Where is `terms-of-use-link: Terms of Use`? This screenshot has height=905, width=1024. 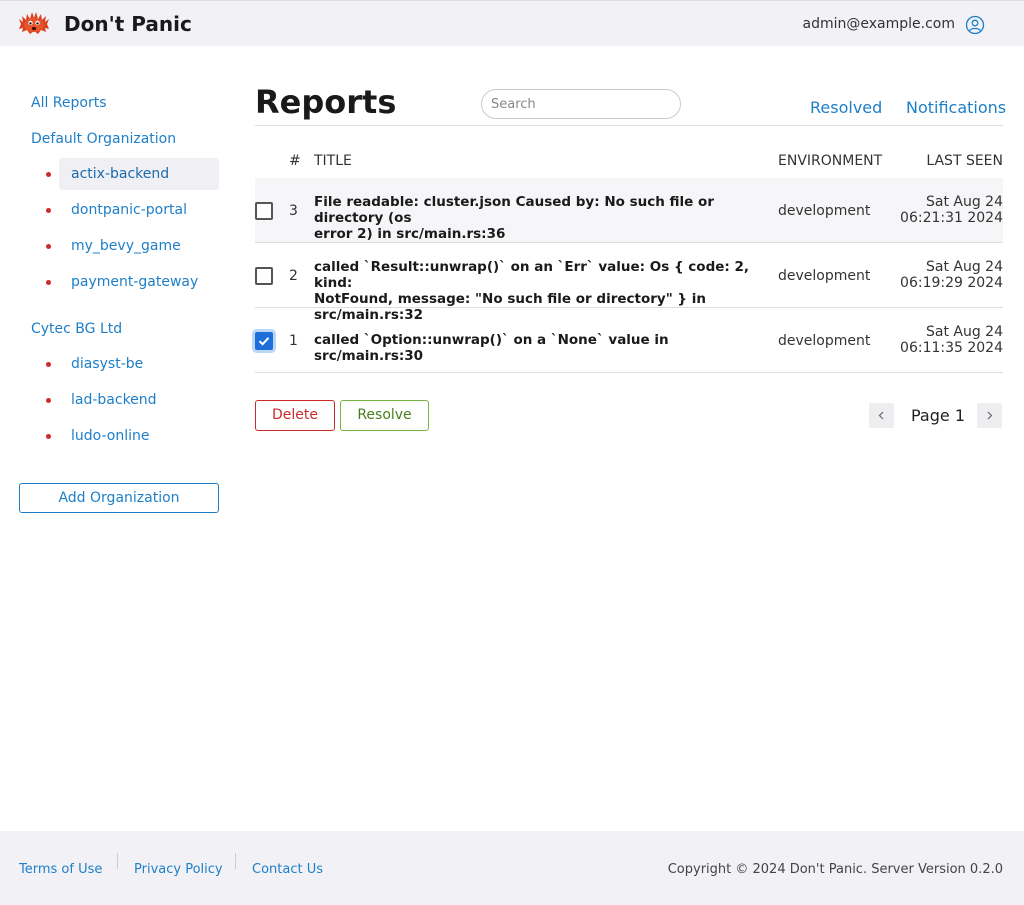 terms-of-use-link: Terms of Use is located at coordinates (60, 869).